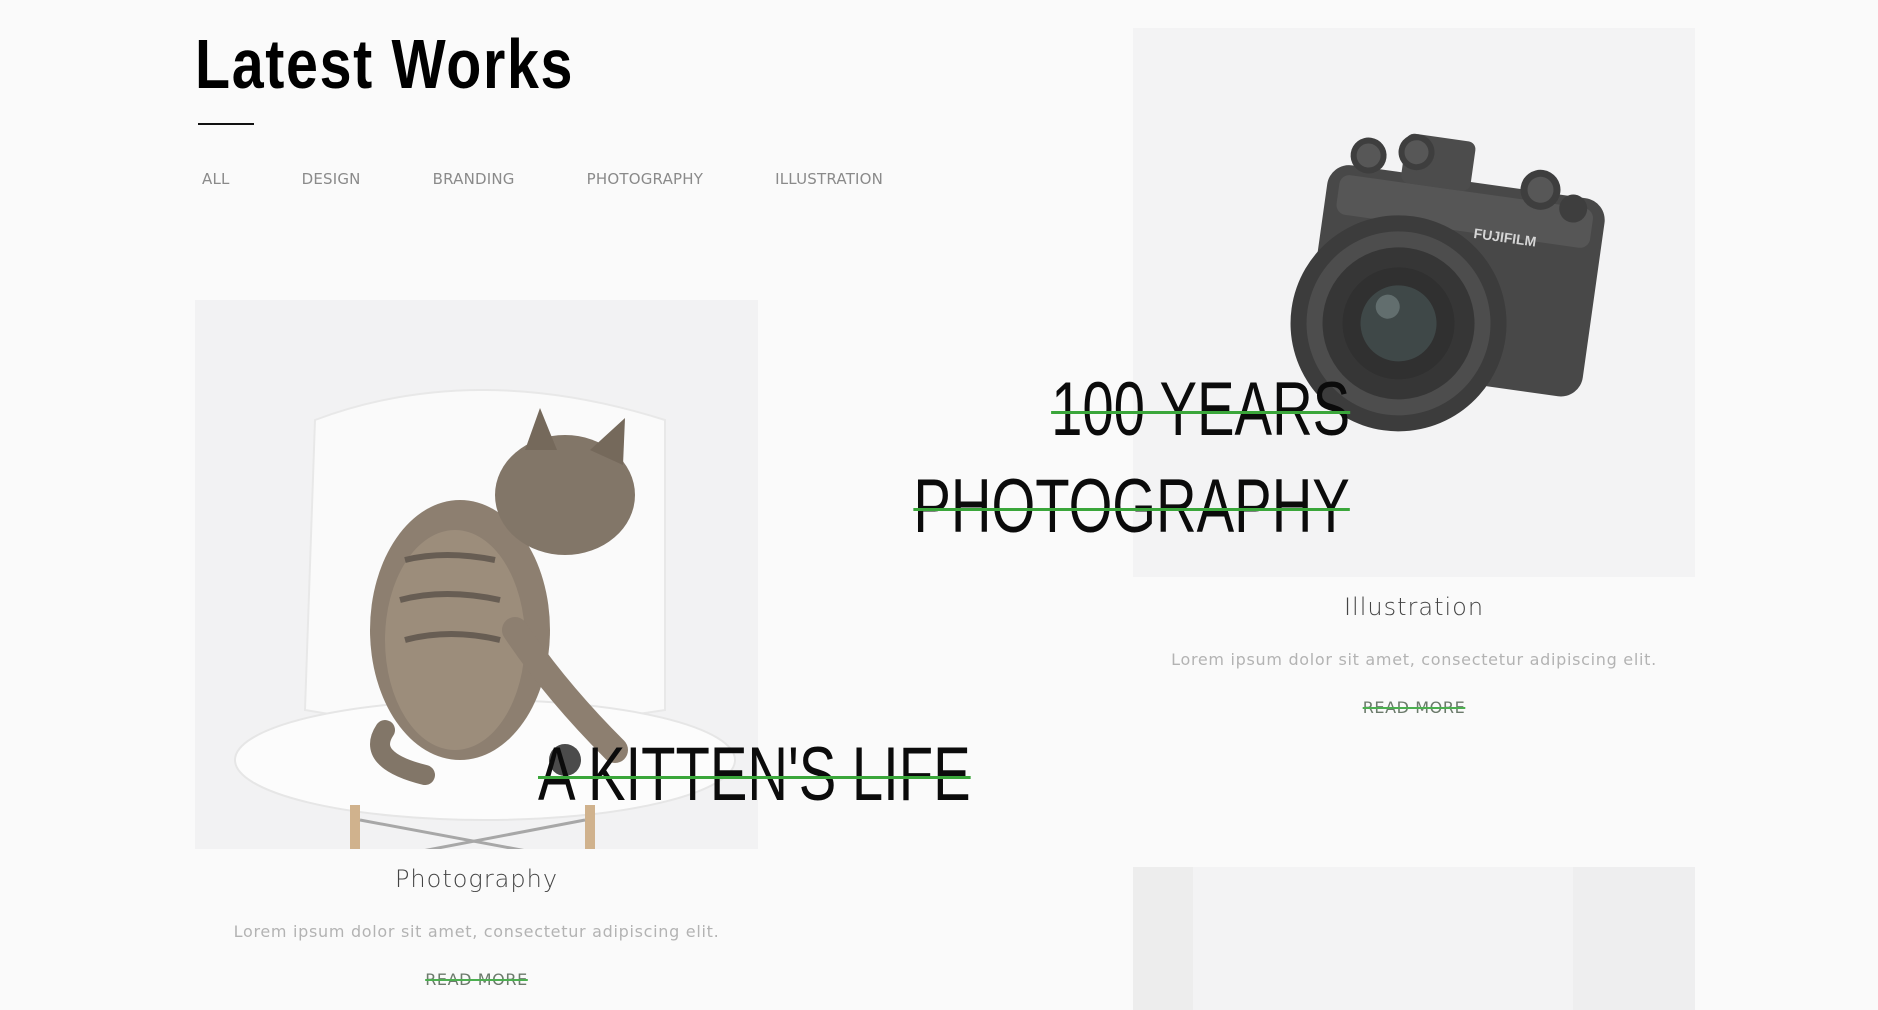 This screenshot has width=1878, height=1010. What do you see at coordinates (474, 179) in the screenshot?
I see `filter-branding: BRANDING` at bounding box center [474, 179].